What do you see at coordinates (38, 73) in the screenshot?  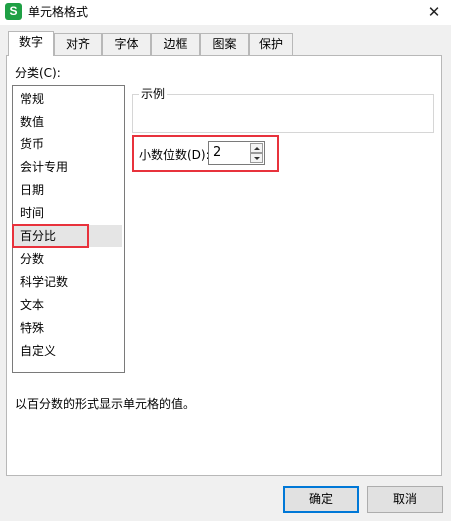 I see `category-label: 分类(C):` at bounding box center [38, 73].